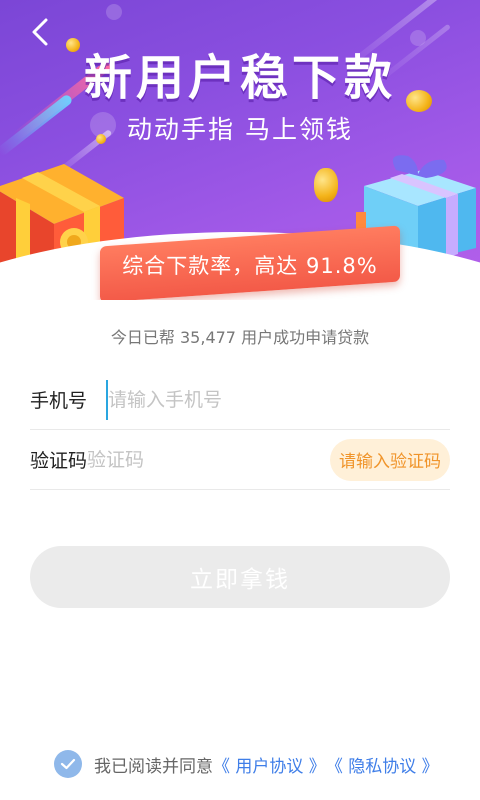 The image size is (480, 800). I want to click on coin-icon, so click(326, 185).